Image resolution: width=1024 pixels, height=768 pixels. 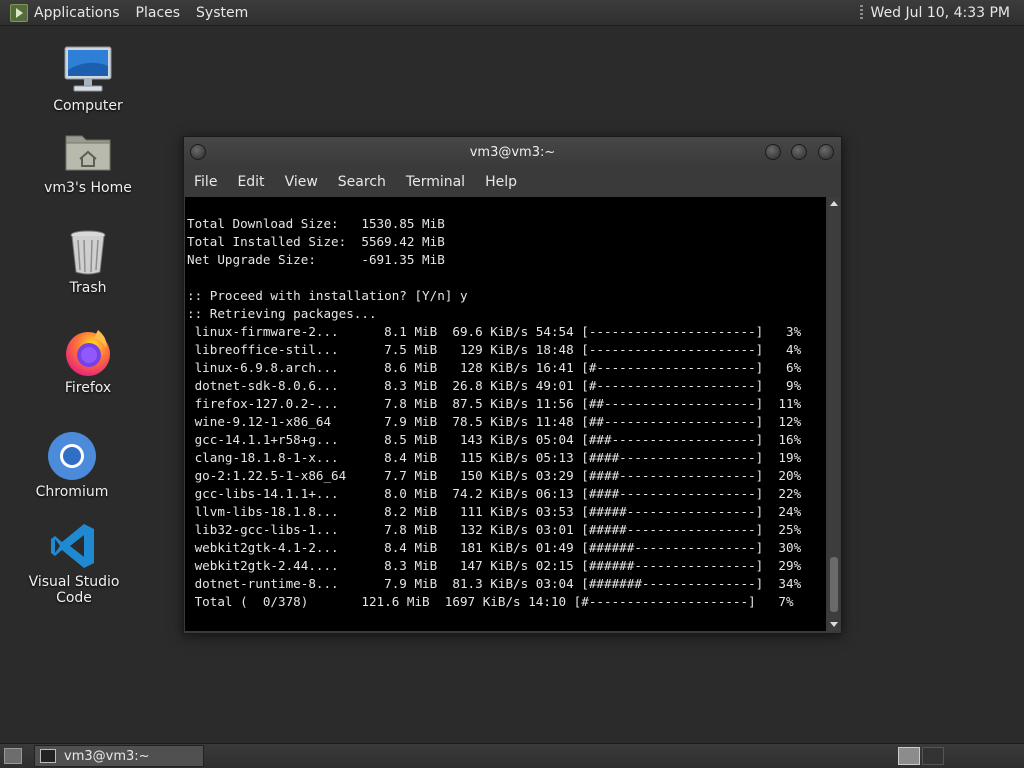 What do you see at coordinates (88, 352) in the screenshot?
I see `firefox-icon` at bounding box center [88, 352].